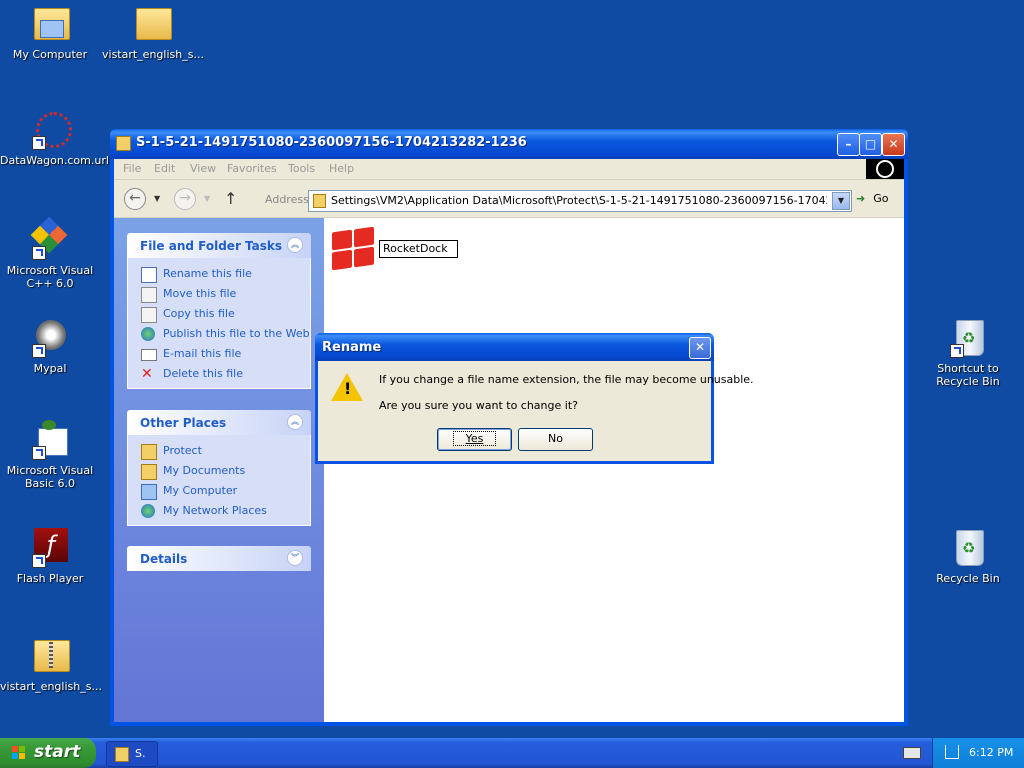  Describe the element at coordinates (219, 294) in the screenshot. I see `task-move-file: Move this file` at that location.